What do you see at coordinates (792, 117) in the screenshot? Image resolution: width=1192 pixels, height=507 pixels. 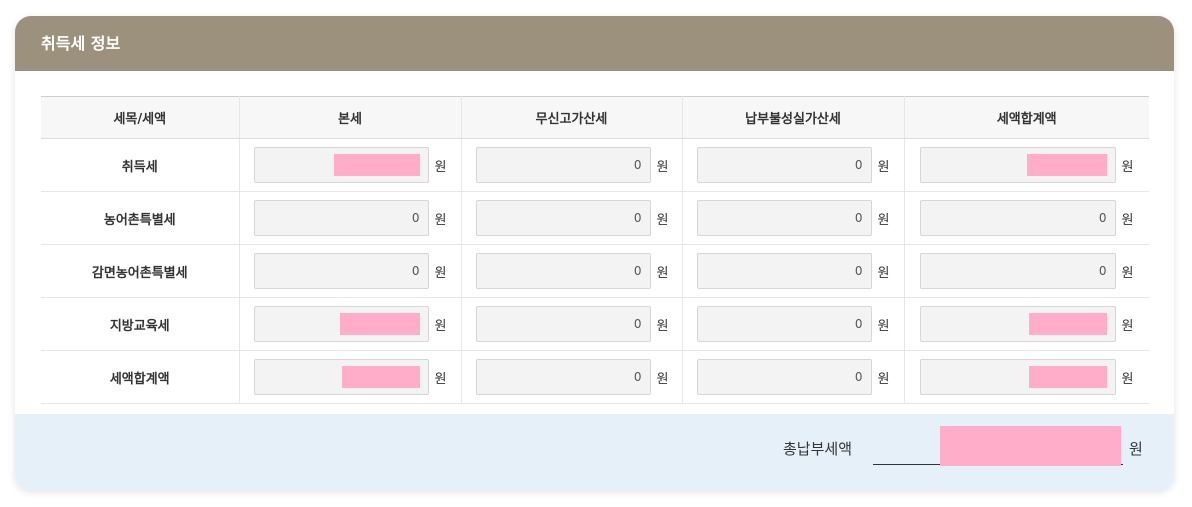 I see `header-late-payment-penalty: 납부불성실가산세` at bounding box center [792, 117].